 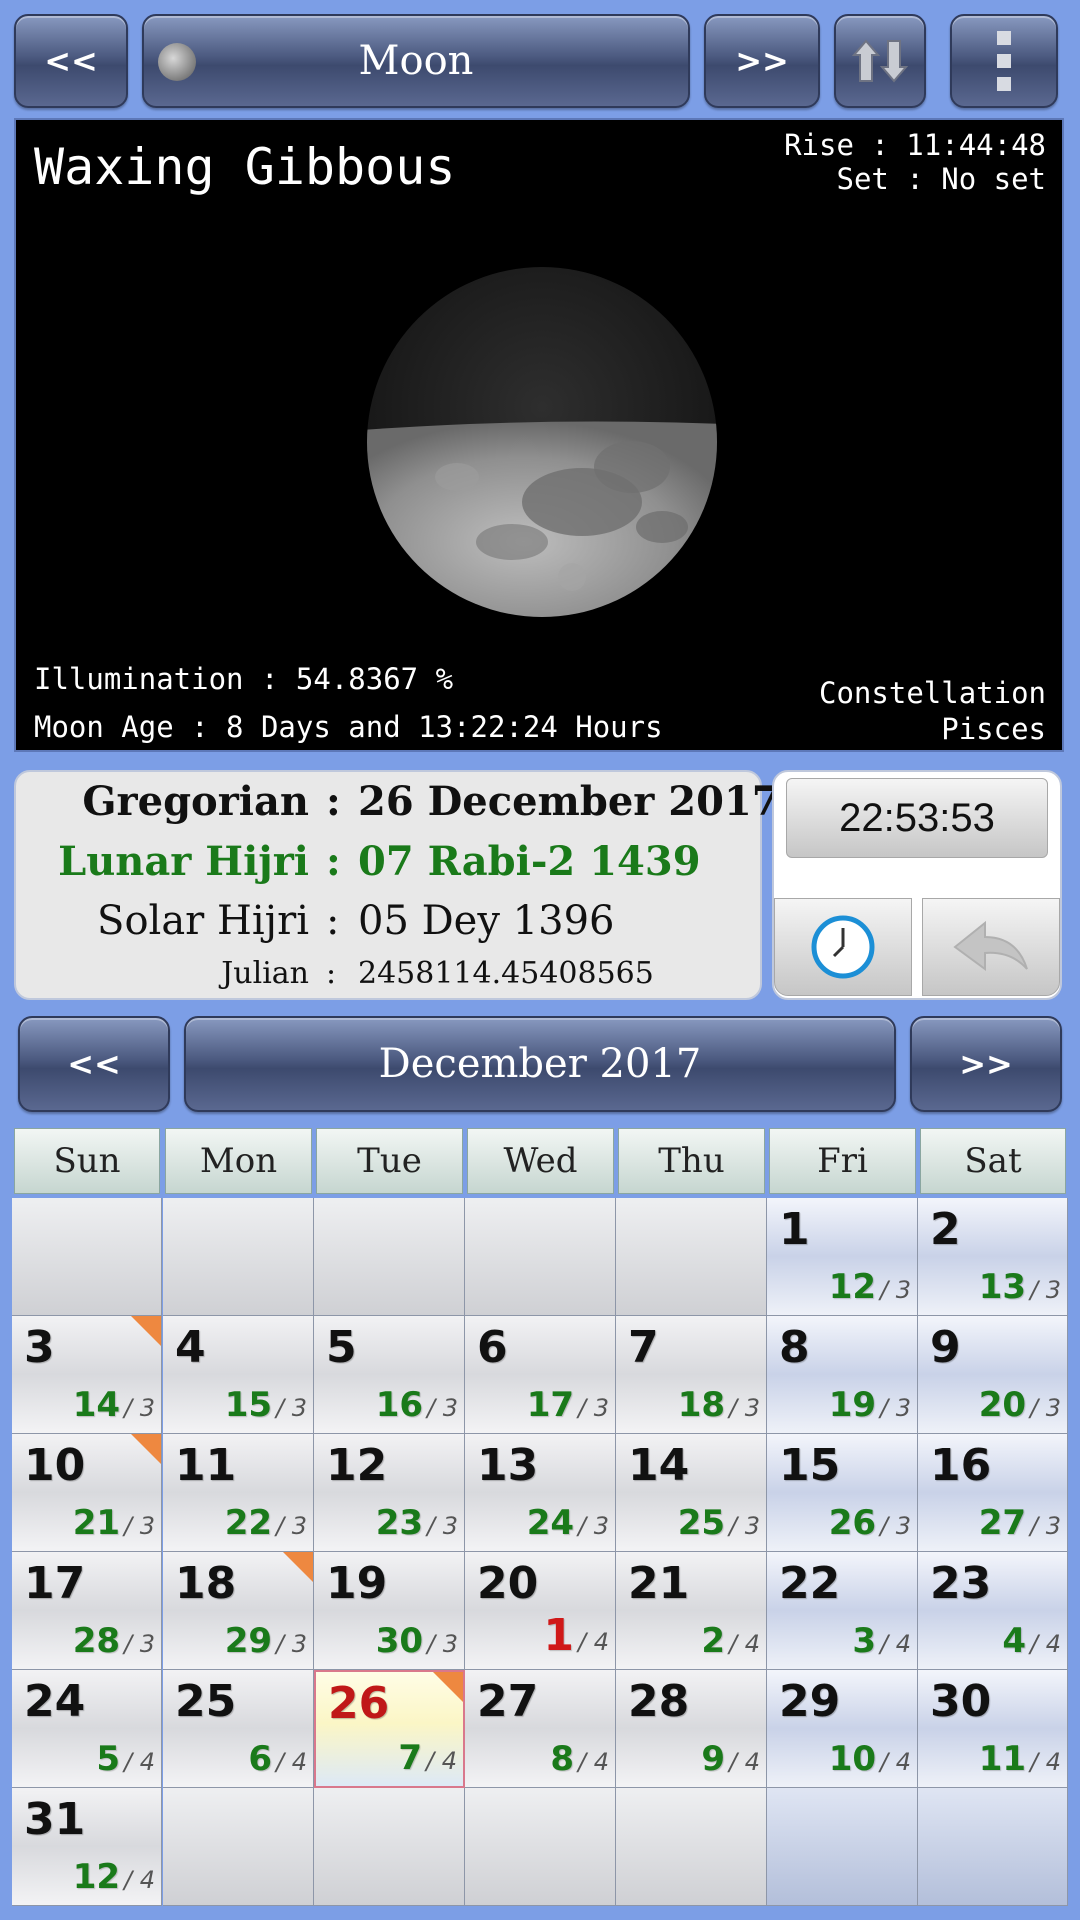 I want to click on calendar-day-31: 31 12/ 4, so click(x=87, y=1847).